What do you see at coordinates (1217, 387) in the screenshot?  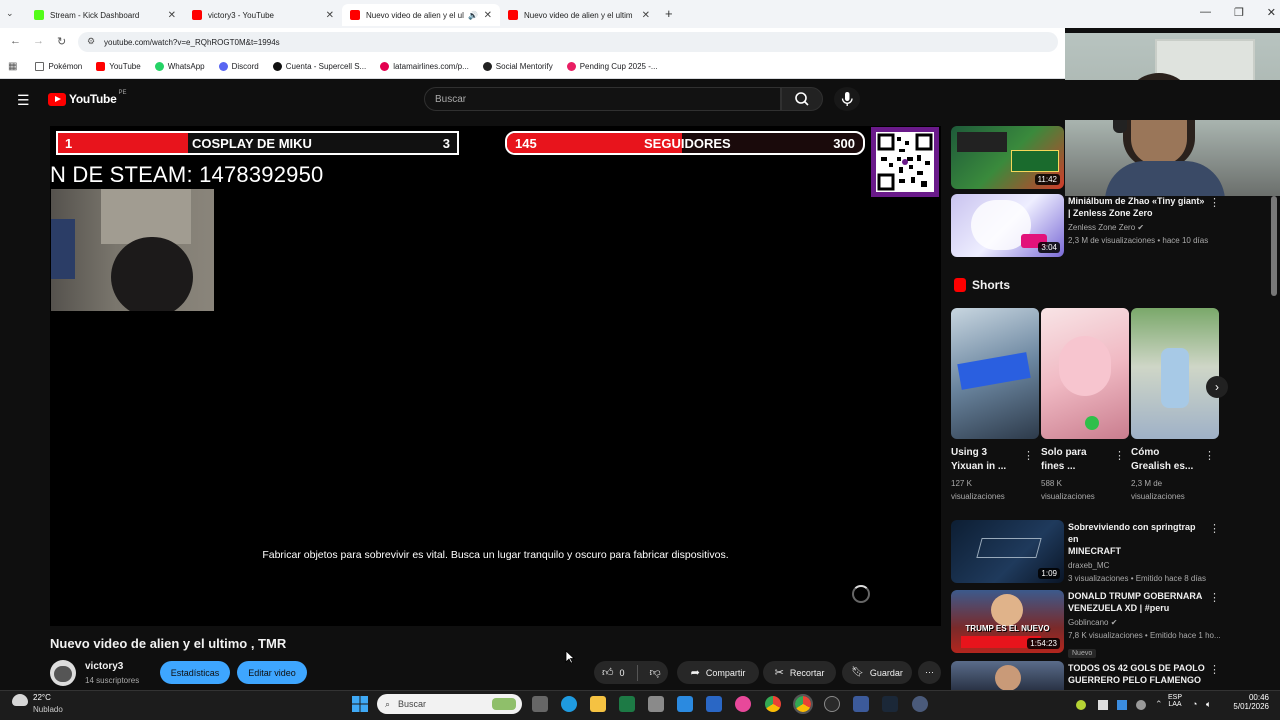 I see `shorts-next-arrow-icon: ›` at bounding box center [1217, 387].